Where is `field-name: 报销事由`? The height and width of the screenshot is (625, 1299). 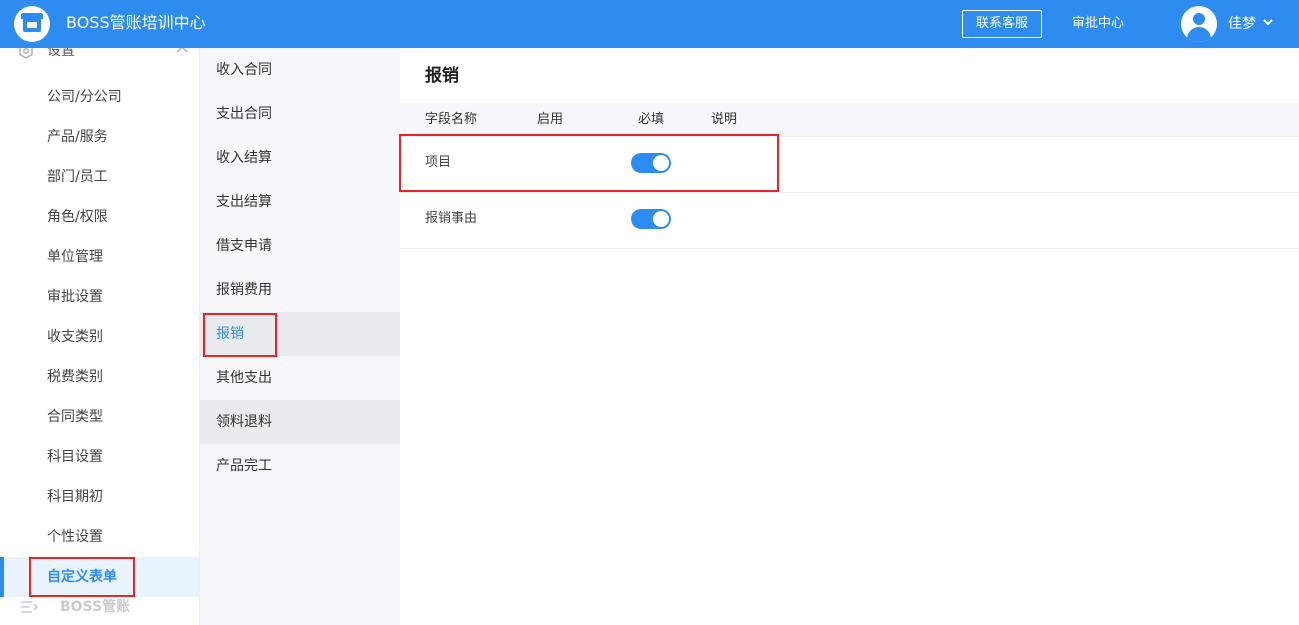 field-name: 报销事由 is located at coordinates (451, 218).